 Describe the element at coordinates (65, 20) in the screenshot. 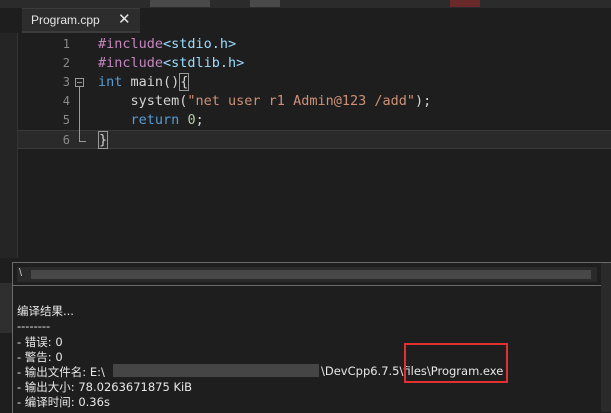

I see `tab-label: Program.cpp` at that location.